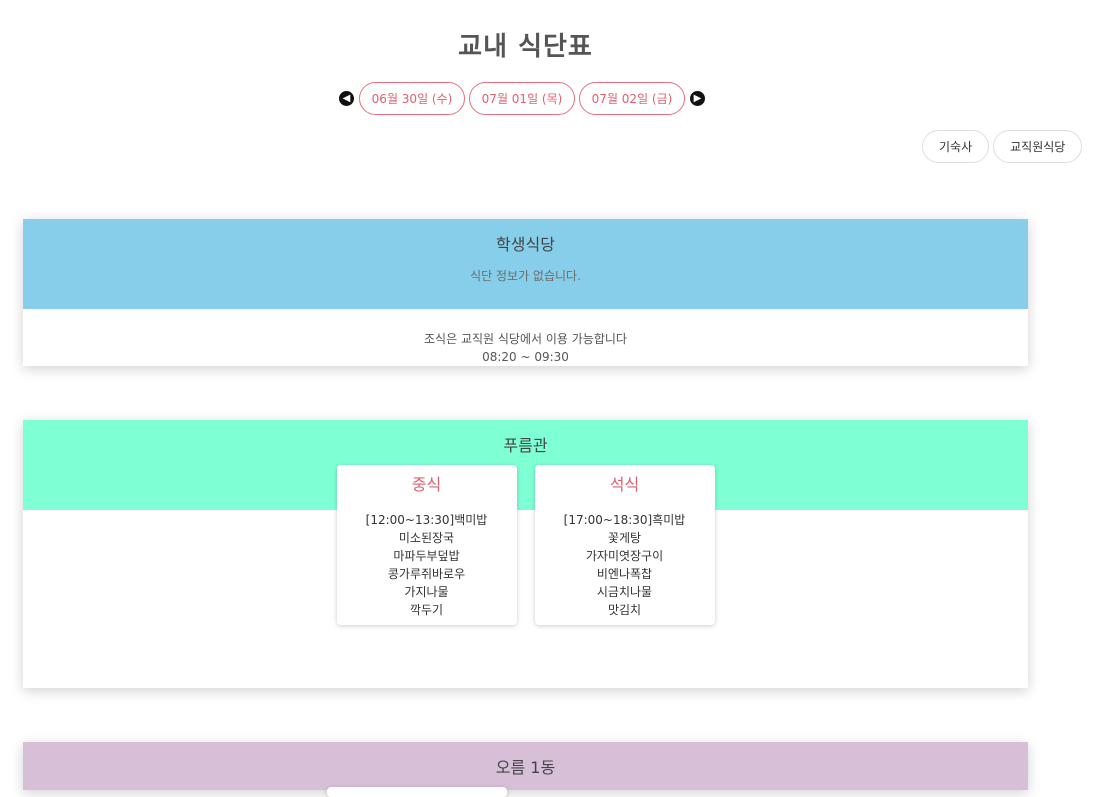 The image size is (1105, 797). What do you see at coordinates (426, 592) in the screenshot?
I see `menu-item: 가지나물` at bounding box center [426, 592].